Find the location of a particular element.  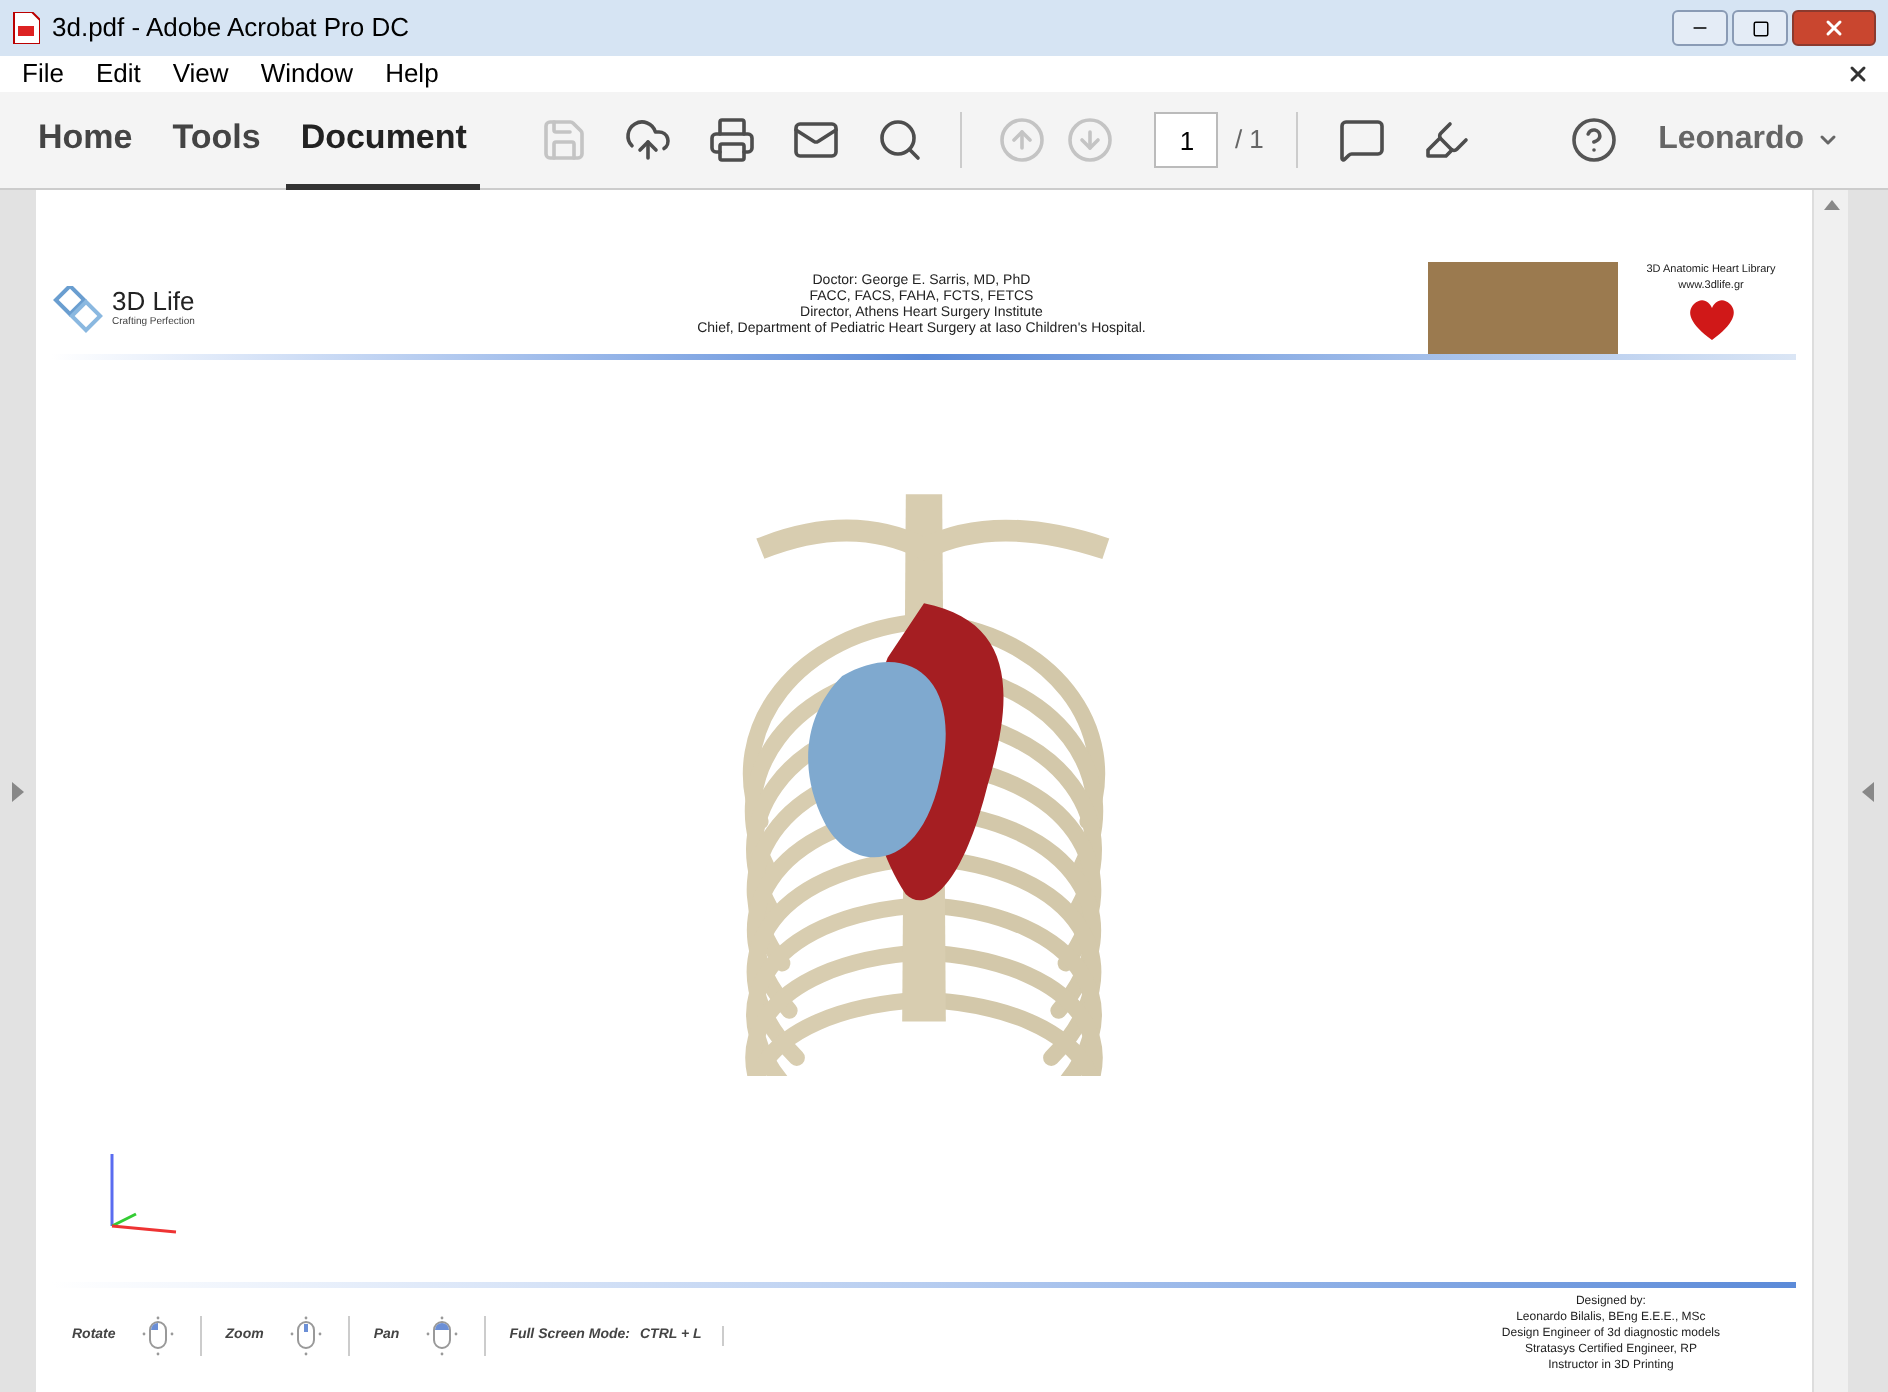

user-menu-button: Leonardo is located at coordinates (1749, 140).